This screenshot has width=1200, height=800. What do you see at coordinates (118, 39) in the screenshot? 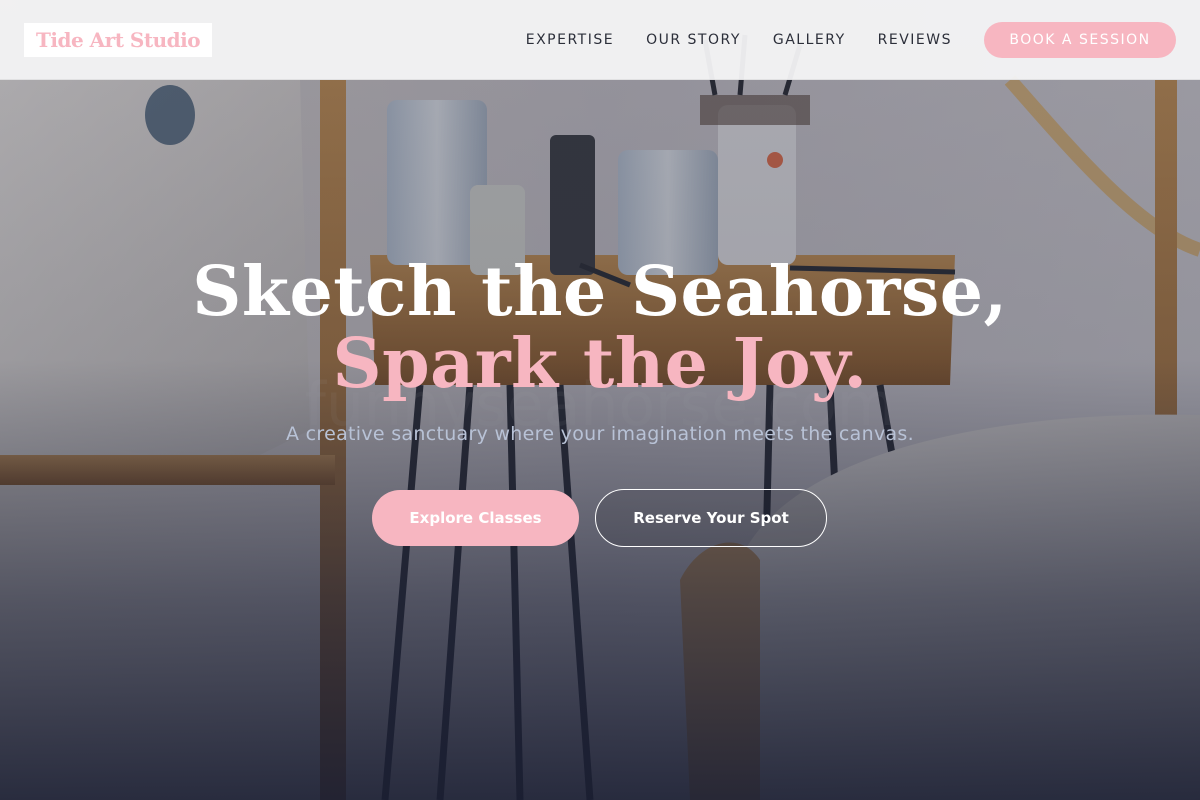
I see `logo: Tide Art Studio` at bounding box center [118, 39].